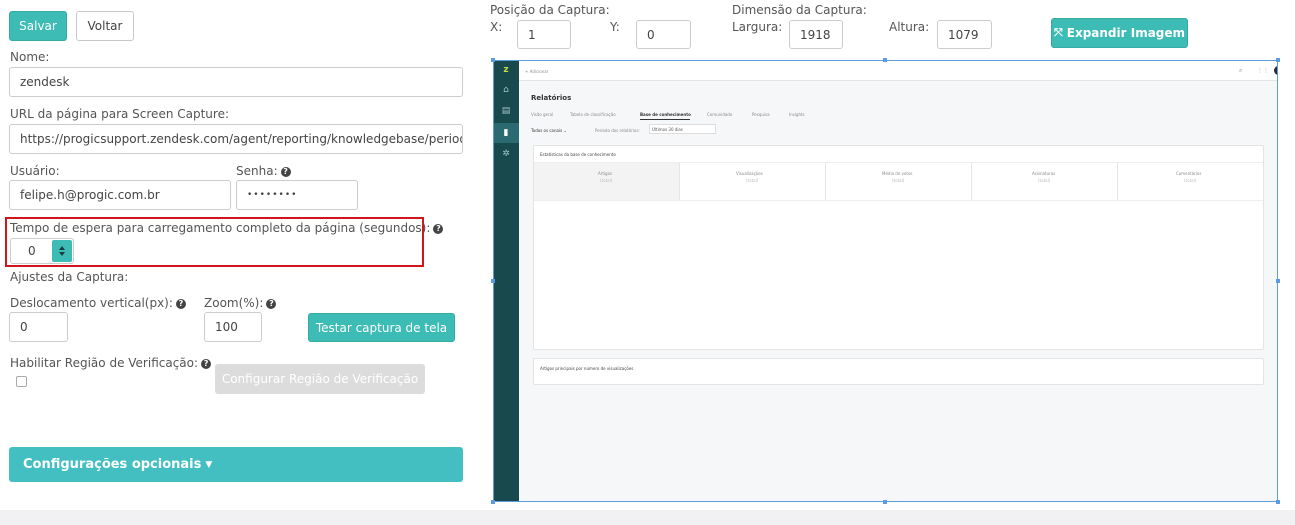 The image size is (1295, 525). I want to click on dimension-label: Dimensão da Captura:, so click(799, 10).